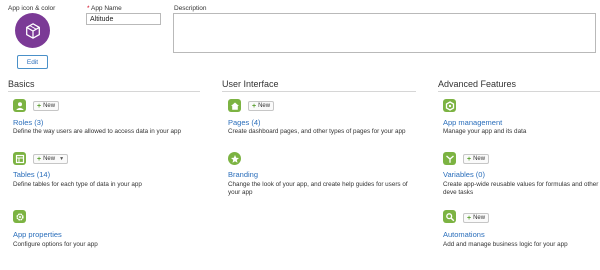 Image resolution: width=600 pixels, height=270 pixels. What do you see at coordinates (449, 216) in the screenshot?
I see `automation-icon` at bounding box center [449, 216].